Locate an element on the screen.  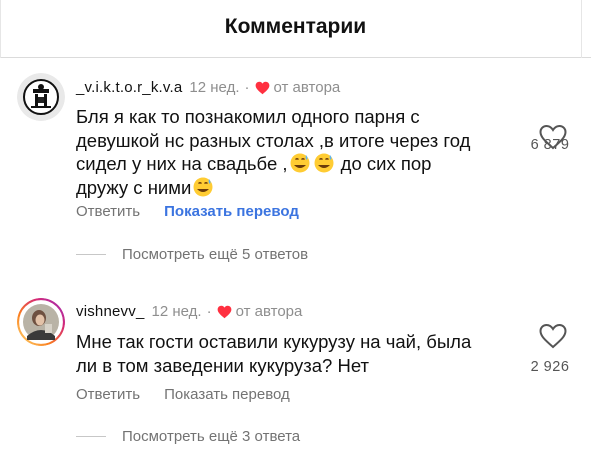
comment-text-line: Бля я как то познакомил одного парня с is located at coordinates (248, 116).